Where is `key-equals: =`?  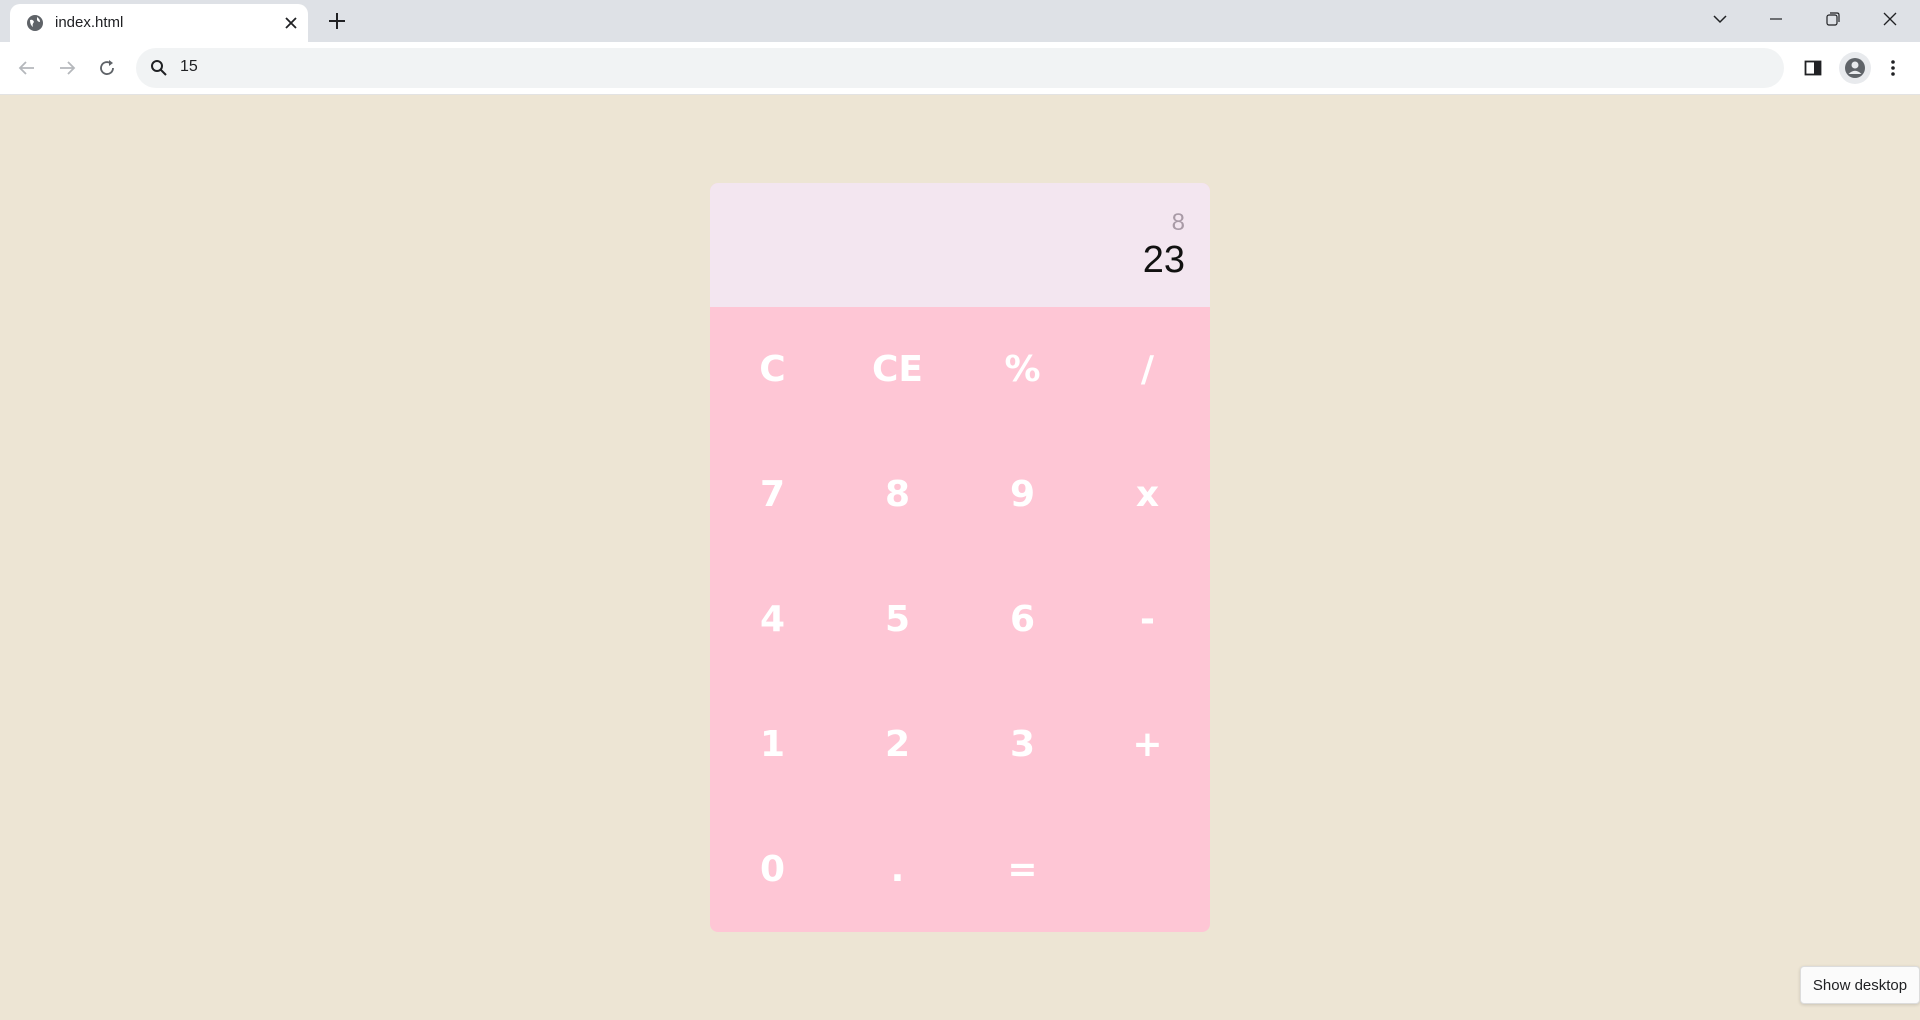 key-equals: = is located at coordinates (1022, 869).